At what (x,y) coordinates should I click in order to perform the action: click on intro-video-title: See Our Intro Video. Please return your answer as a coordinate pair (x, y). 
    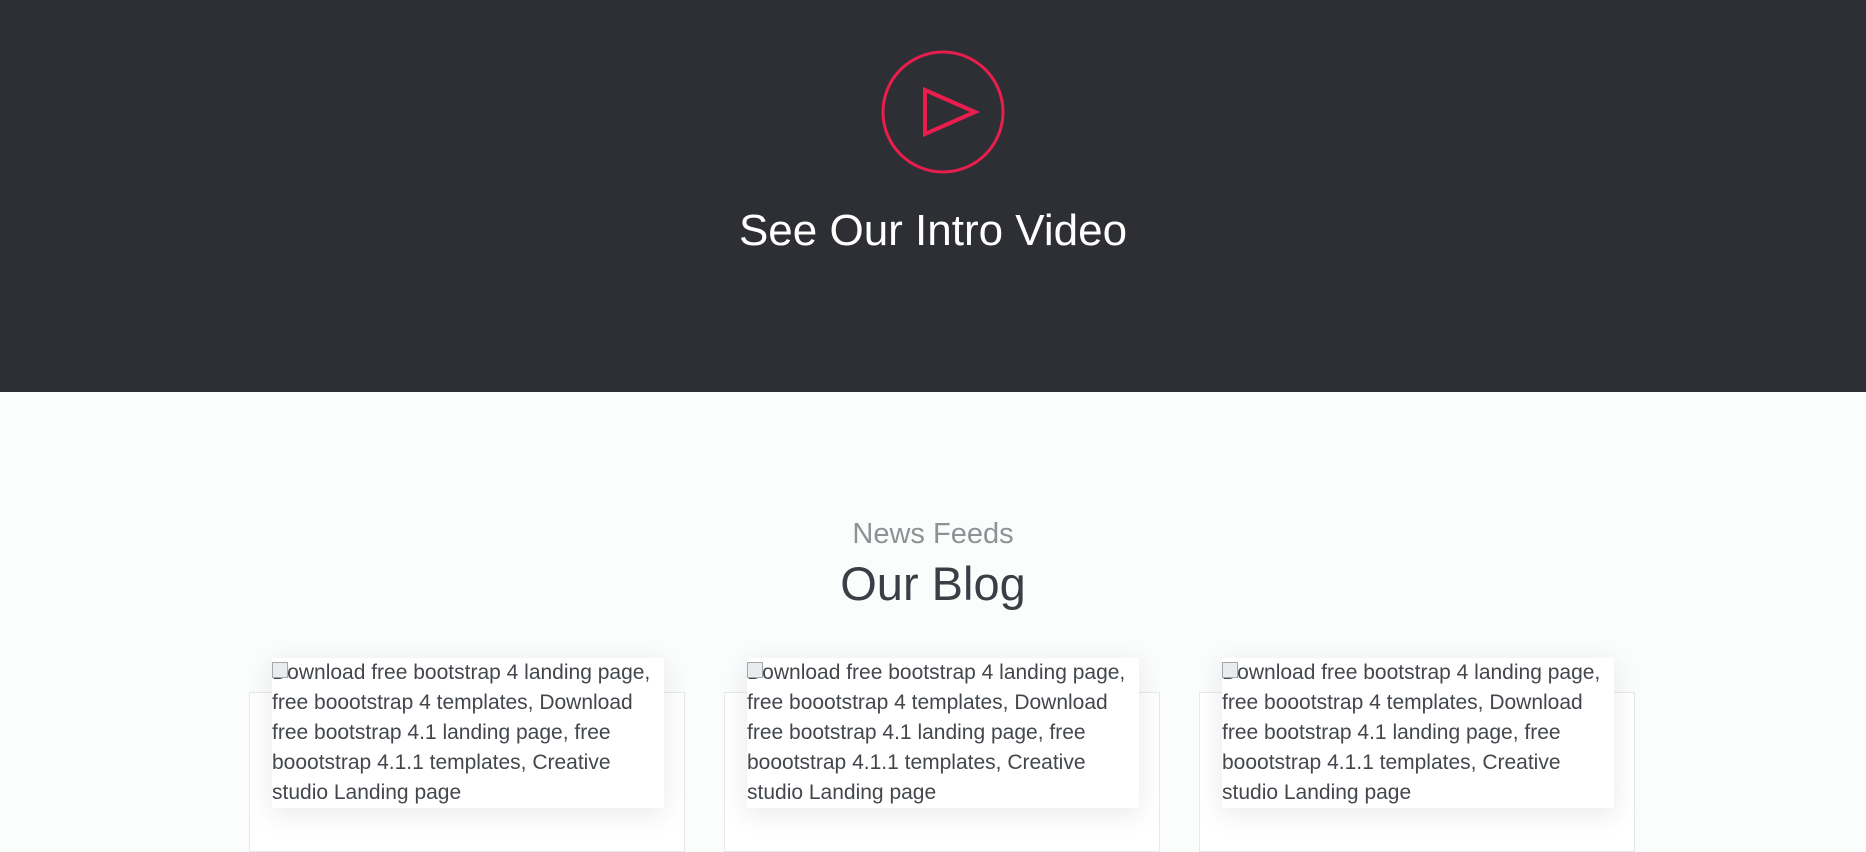
    Looking at the image, I should click on (933, 230).